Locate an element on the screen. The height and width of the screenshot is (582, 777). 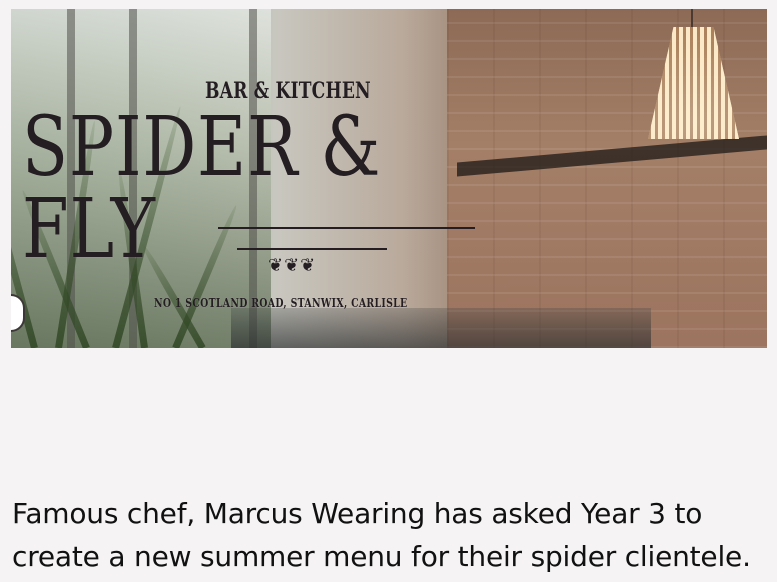
logo-rule is located at coordinates (346, 228).